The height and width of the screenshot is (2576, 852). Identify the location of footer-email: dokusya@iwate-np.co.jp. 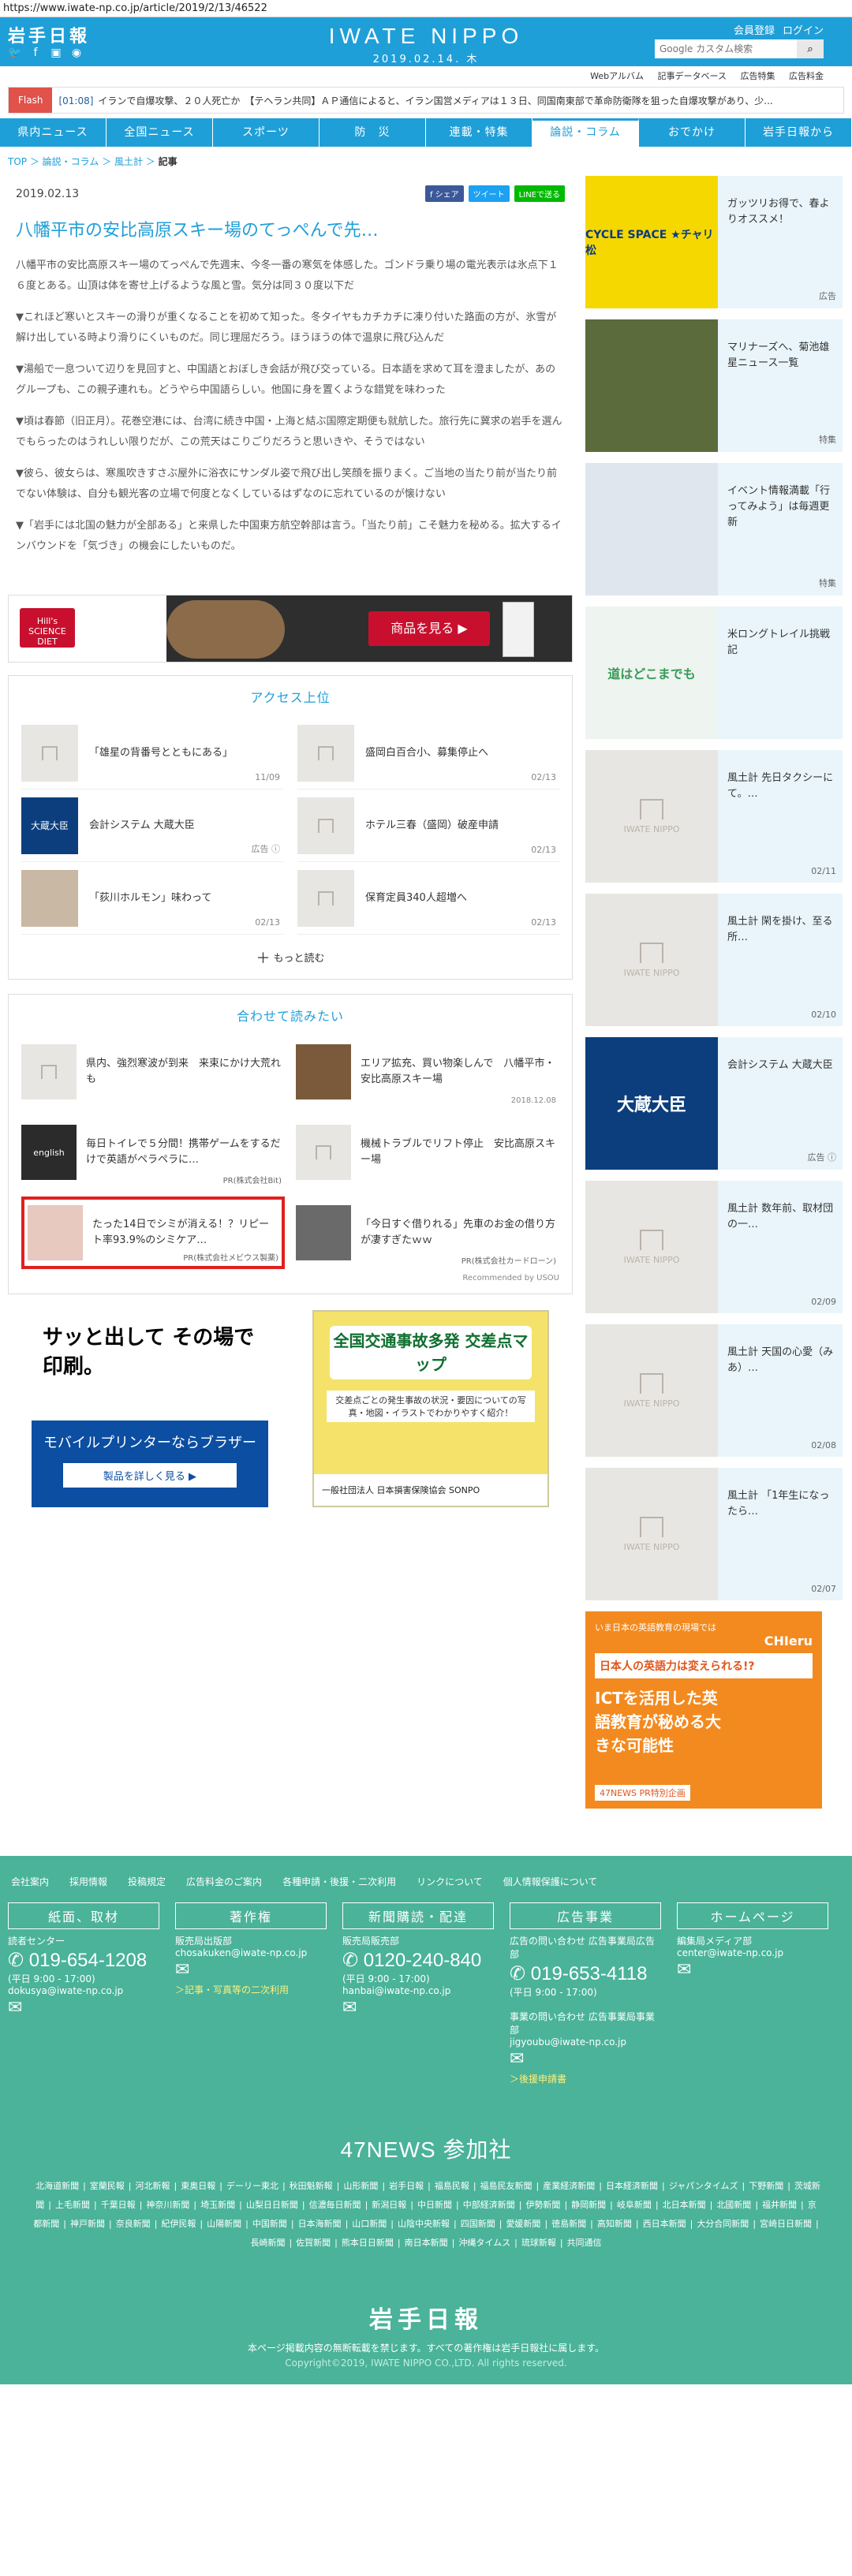
(83, 1990).